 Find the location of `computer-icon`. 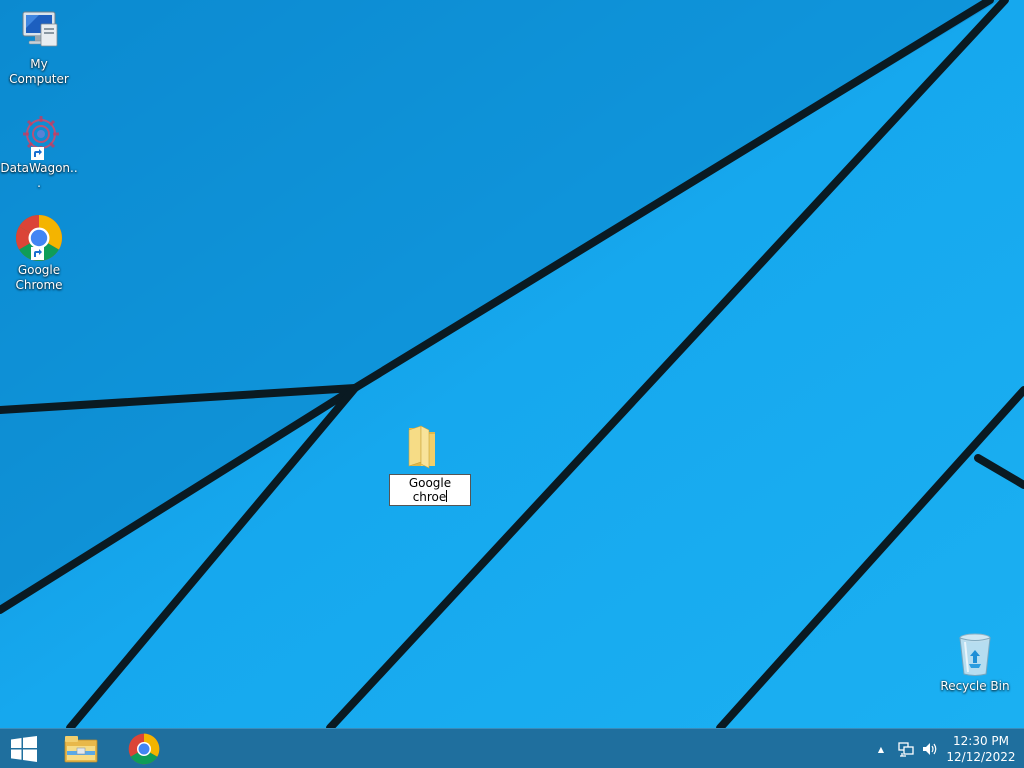

computer-icon is located at coordinates (39, 32).